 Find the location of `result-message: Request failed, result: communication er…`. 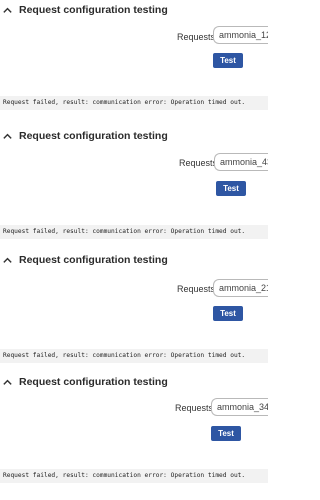

result-message: Request failed, result: communication er… is located at coordinates (134, 476).